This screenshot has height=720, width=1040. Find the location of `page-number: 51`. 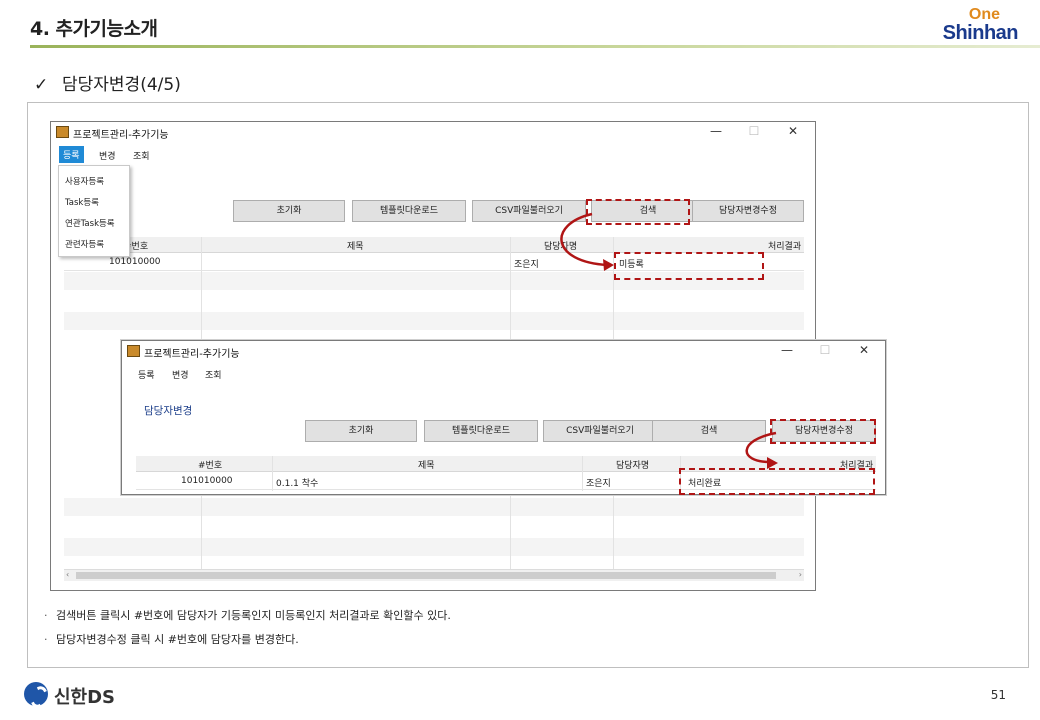

page-number: 51 is located at coordinates (998, 695).